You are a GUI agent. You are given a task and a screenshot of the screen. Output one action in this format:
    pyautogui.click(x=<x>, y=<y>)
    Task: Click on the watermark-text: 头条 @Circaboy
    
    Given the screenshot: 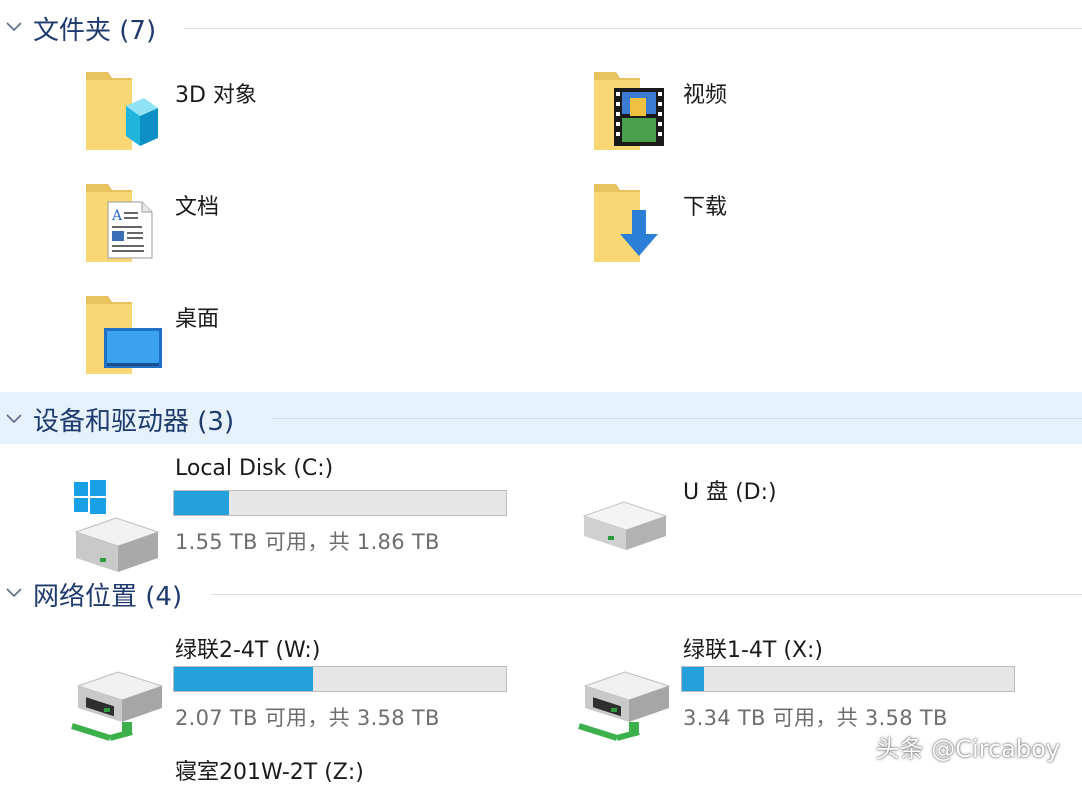 What is the action you would take?
    pyautogui.click(x=967, y=749)
    